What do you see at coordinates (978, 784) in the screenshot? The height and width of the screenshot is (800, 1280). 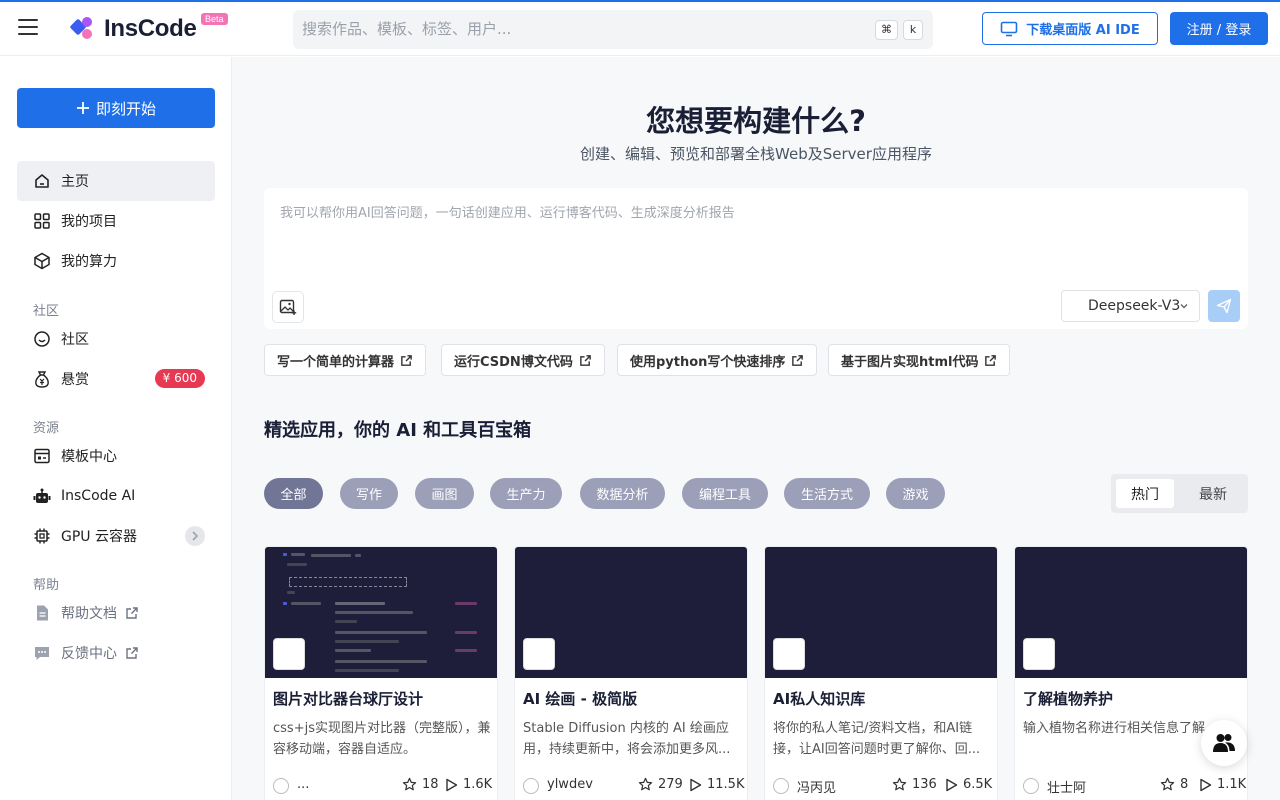 I see `play-count-value: 6.5K` at bounding box center [978, 784].